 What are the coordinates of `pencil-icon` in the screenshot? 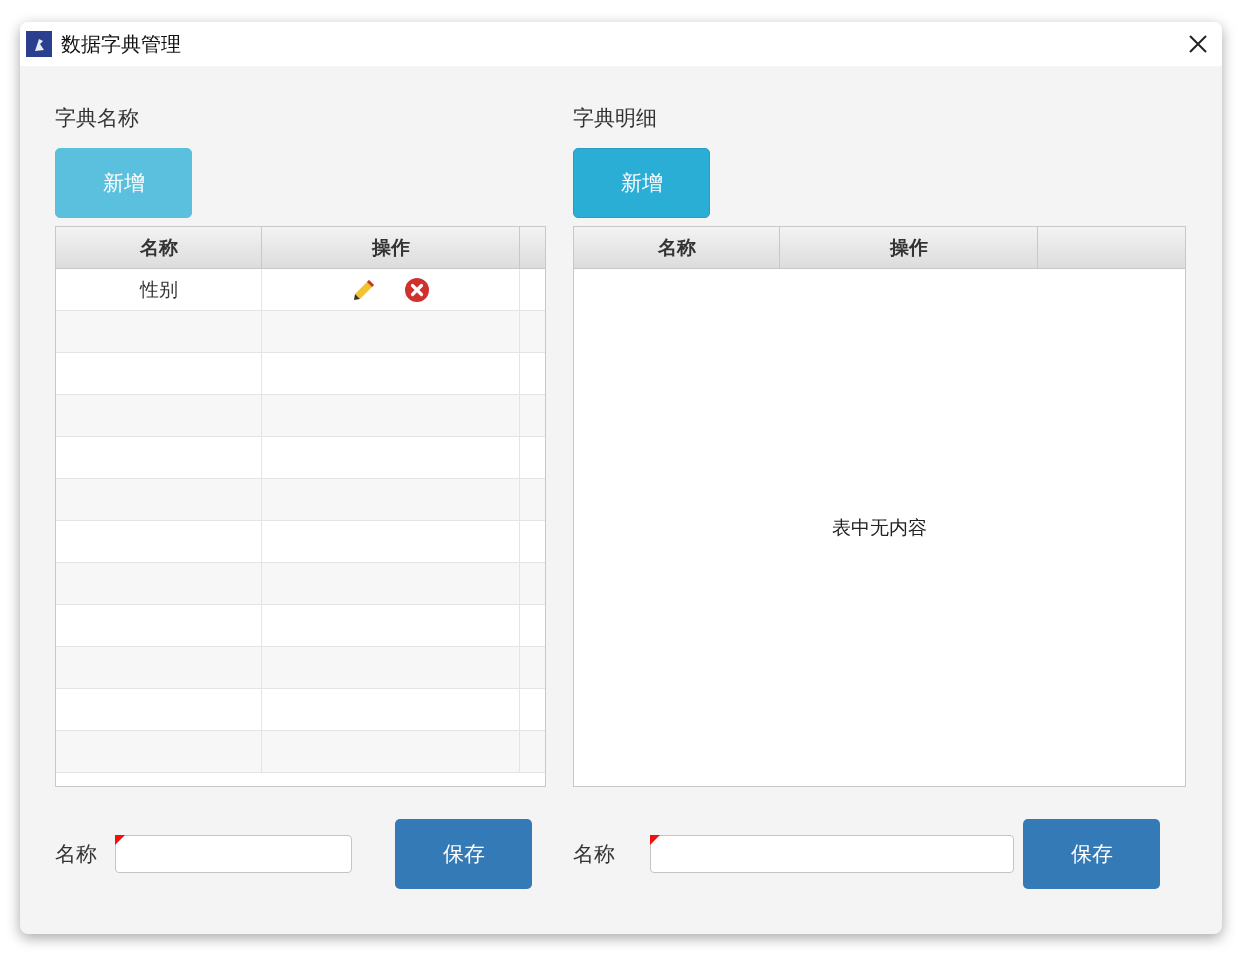 It's located at (363, 289).